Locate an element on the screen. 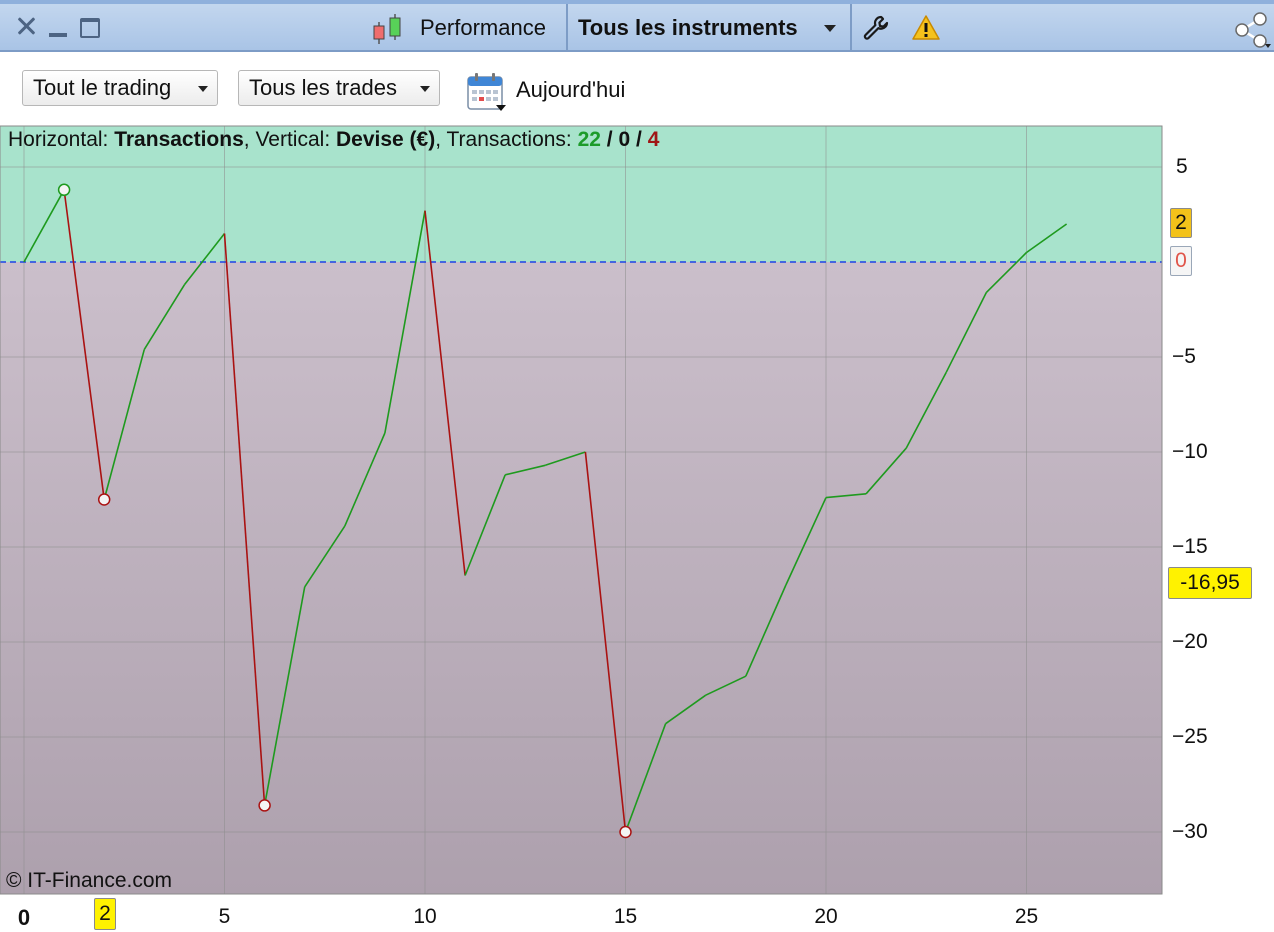 The height and width of the screenshot is (932, 1274). zero-value-badge: 0 is located at coordinates (1181, 261).